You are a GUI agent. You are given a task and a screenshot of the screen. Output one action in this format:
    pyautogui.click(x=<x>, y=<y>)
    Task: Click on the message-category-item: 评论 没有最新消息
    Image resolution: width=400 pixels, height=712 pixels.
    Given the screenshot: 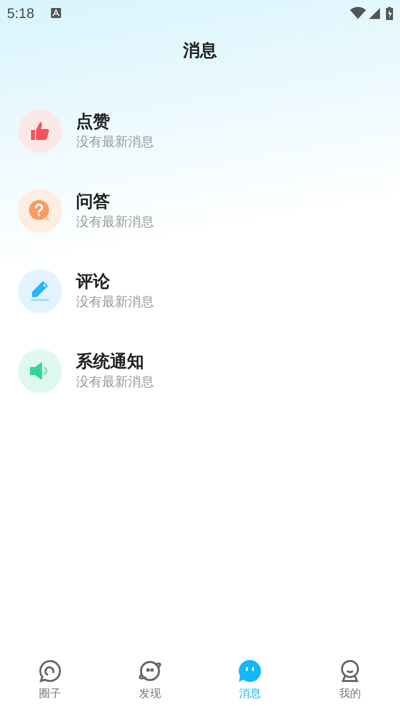 What is the action you would take?
    pyautogui.click(x=200, y=291)
    